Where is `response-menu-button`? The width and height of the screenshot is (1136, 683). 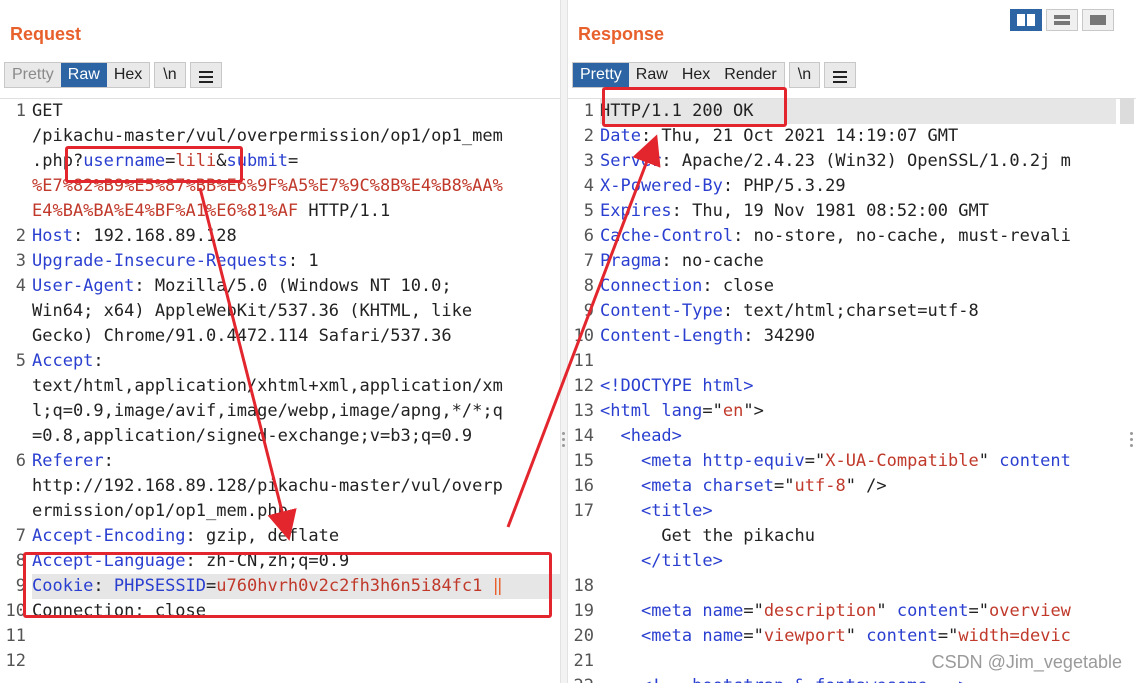
response-menu-button is located at coordinates (840, 75).